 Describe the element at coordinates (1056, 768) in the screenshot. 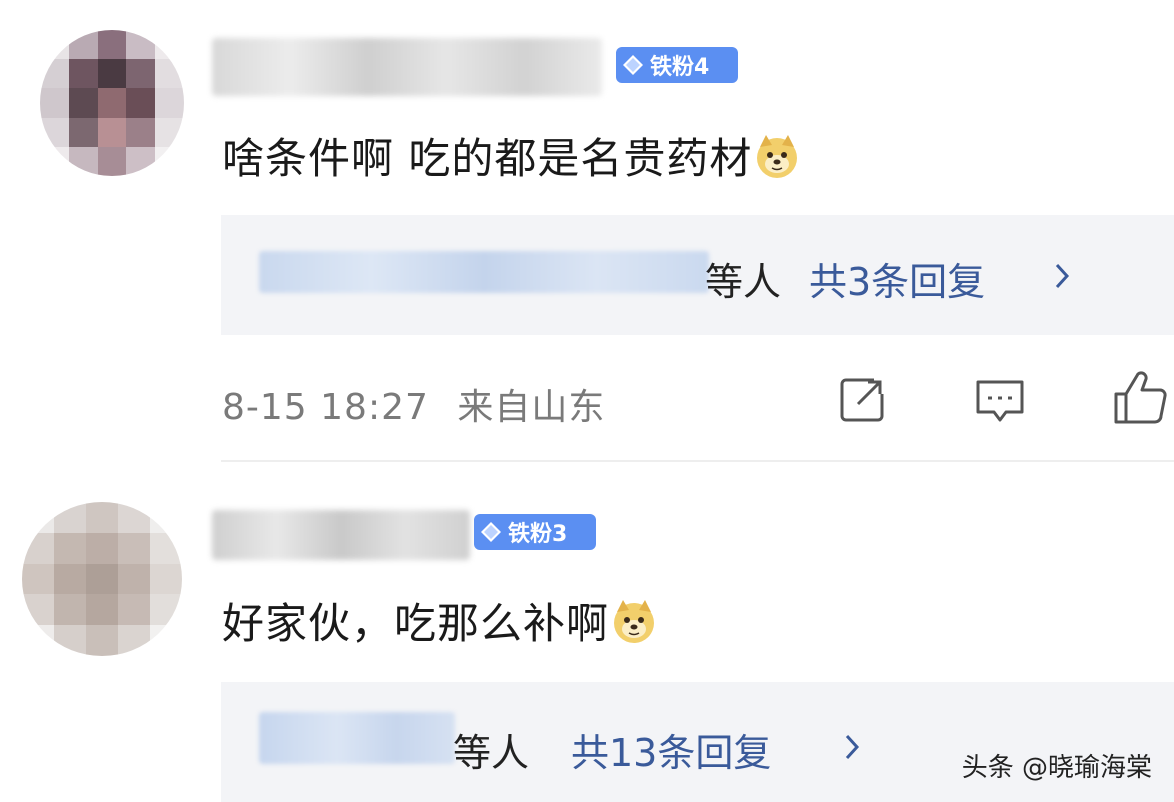

I see `watermark: 头条 @晓瑜海棠` at that location.